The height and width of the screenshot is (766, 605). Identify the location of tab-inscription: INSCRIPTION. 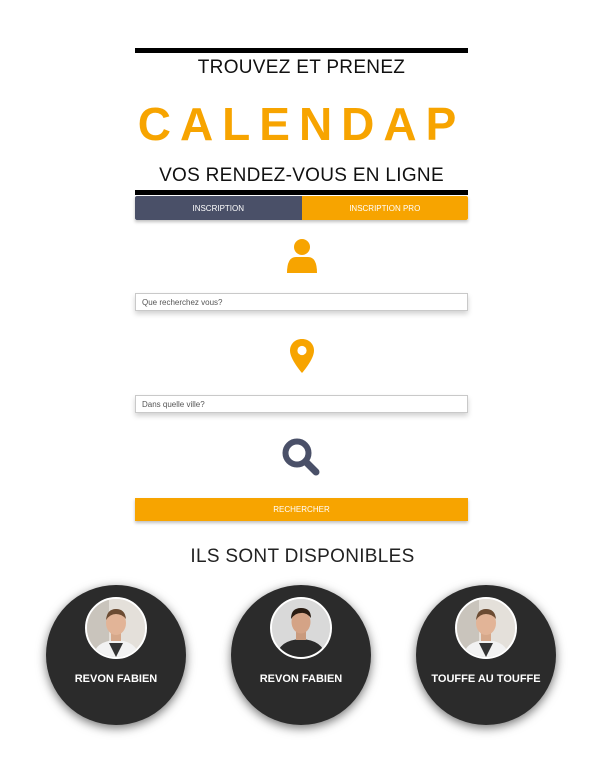
(218, 208).